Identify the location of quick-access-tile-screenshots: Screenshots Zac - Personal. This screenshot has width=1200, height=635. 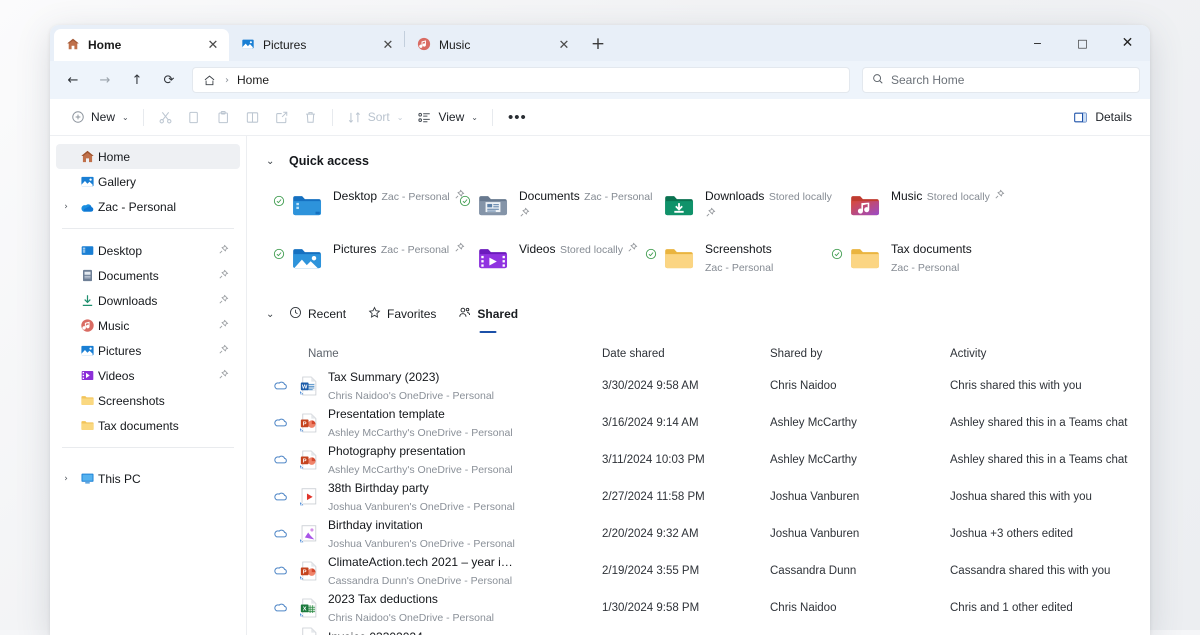
(746, 259).